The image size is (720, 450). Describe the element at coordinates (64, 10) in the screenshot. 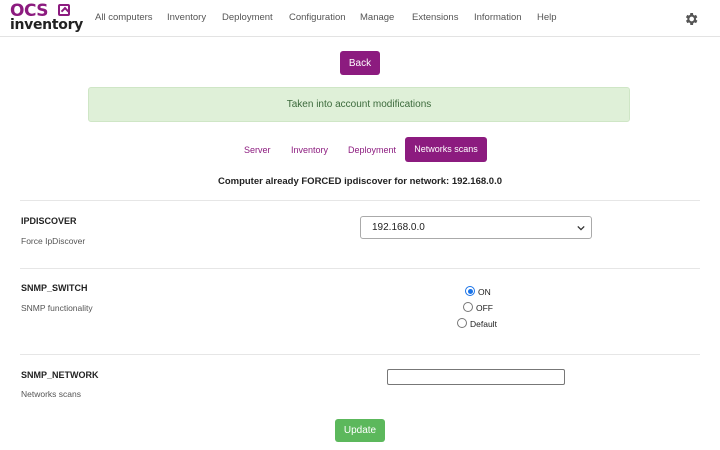

I see `logo-box-icon` at that location.